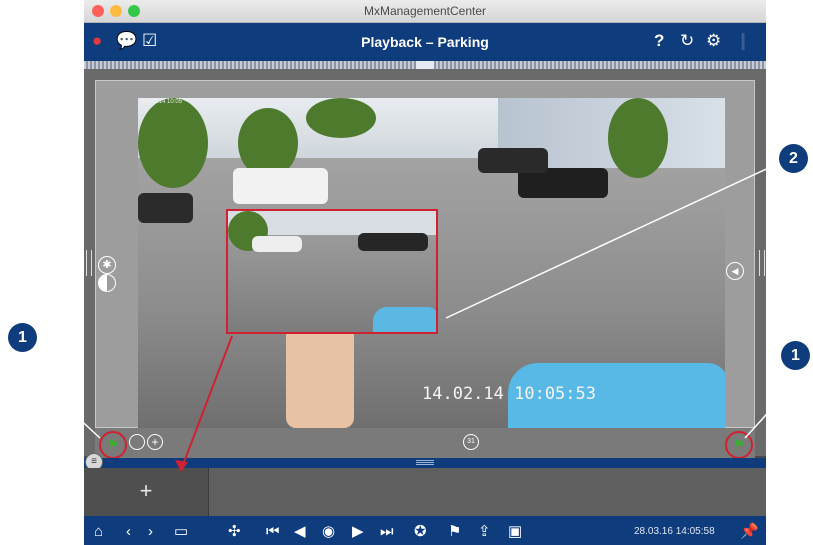  Describe the element at coordinates (793, 158) in the screenshot. I see `callout-badge-2: 2` at that location.